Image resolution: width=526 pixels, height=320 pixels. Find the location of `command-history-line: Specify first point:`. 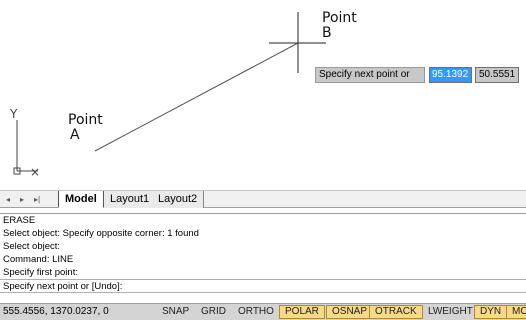

command-history-line: Specify first point: is located at coordinates (40, 272).